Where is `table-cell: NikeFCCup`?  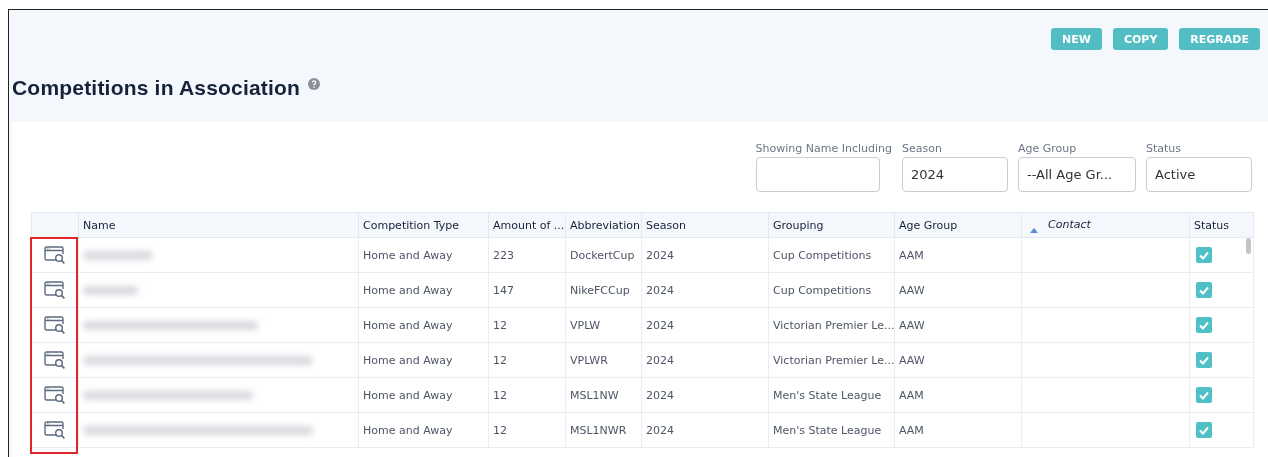
table-cell: NikeFCCup is located at coordinates (603, 290).